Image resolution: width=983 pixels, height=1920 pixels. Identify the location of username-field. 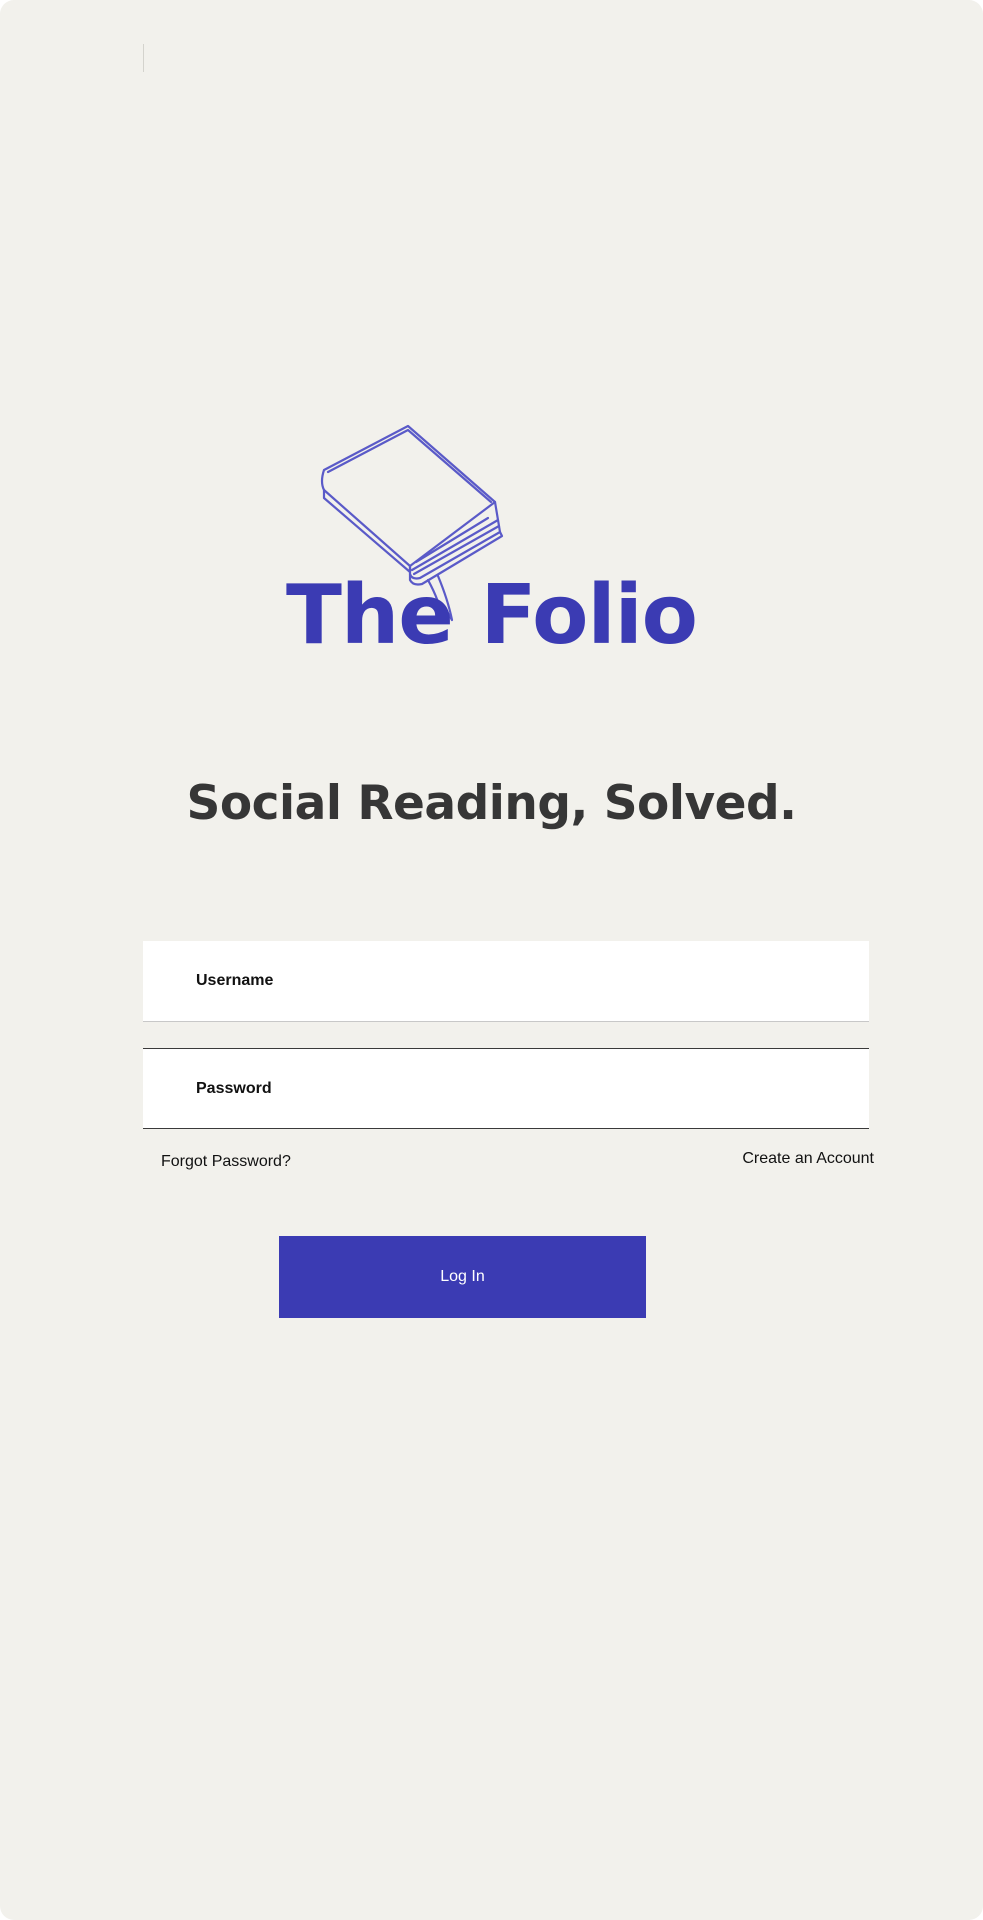
(506, 981).